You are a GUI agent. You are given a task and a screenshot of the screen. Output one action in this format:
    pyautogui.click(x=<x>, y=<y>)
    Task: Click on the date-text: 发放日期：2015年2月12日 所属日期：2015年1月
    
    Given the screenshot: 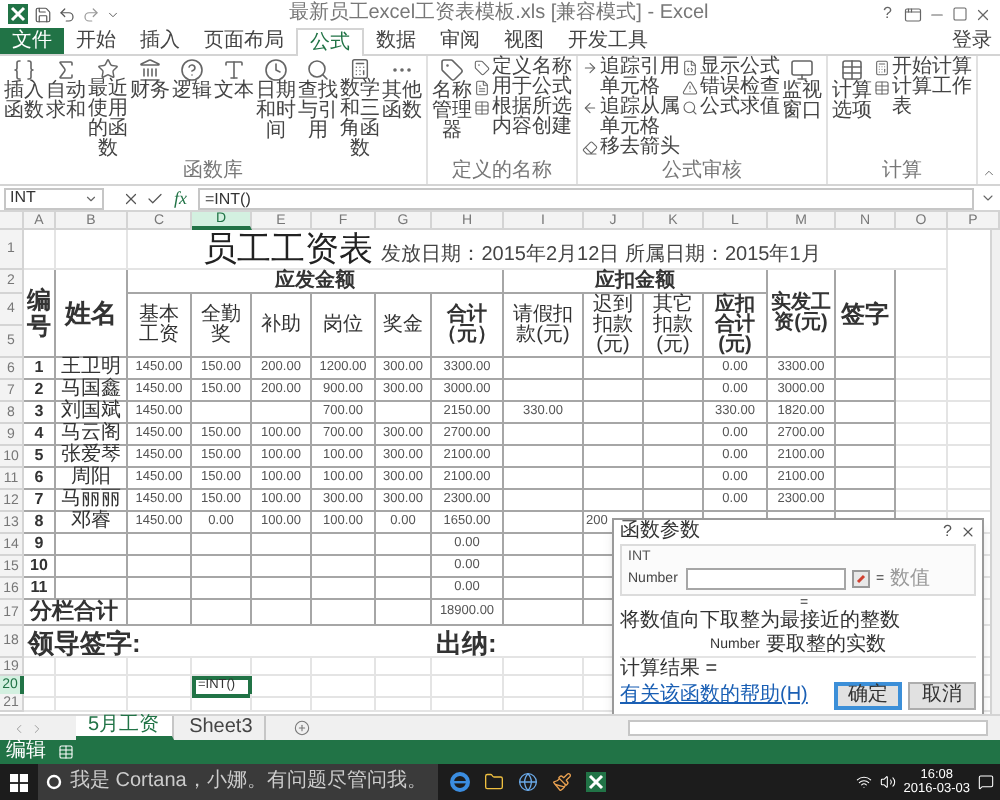 What is the action you would take?
    pyautogui.click(x=601, y=256)
    